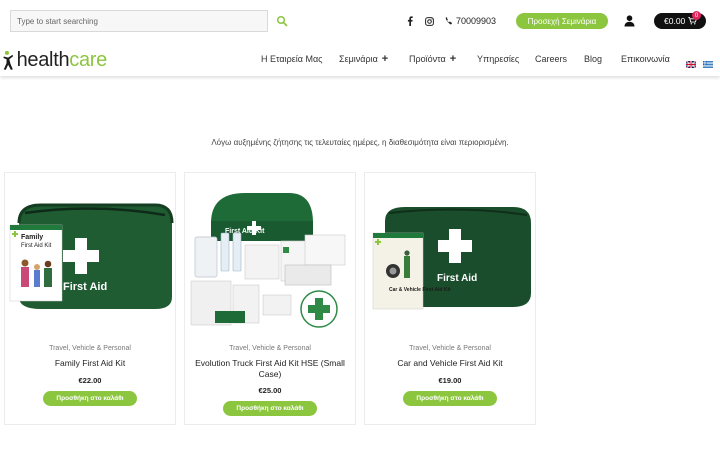  I want to click on search-button, so click(282, 20).